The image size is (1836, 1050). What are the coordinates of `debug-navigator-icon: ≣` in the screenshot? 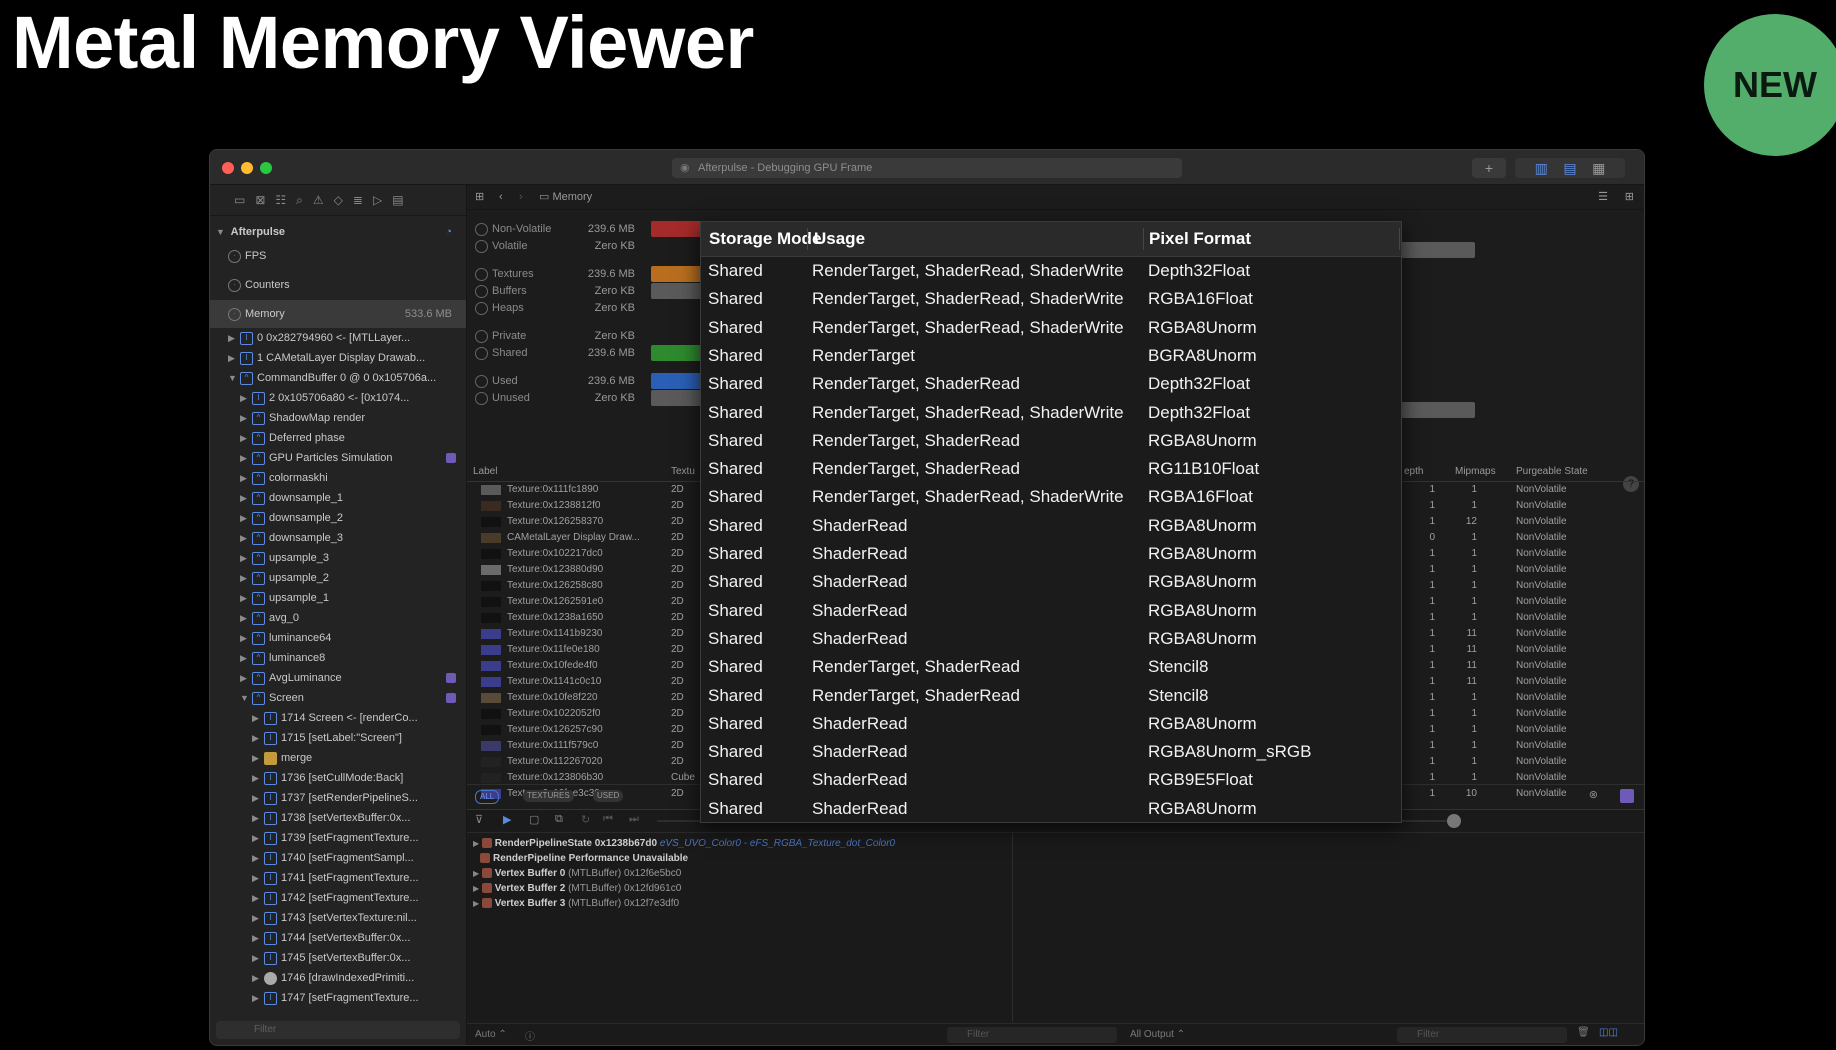 It's located at (358, 200).